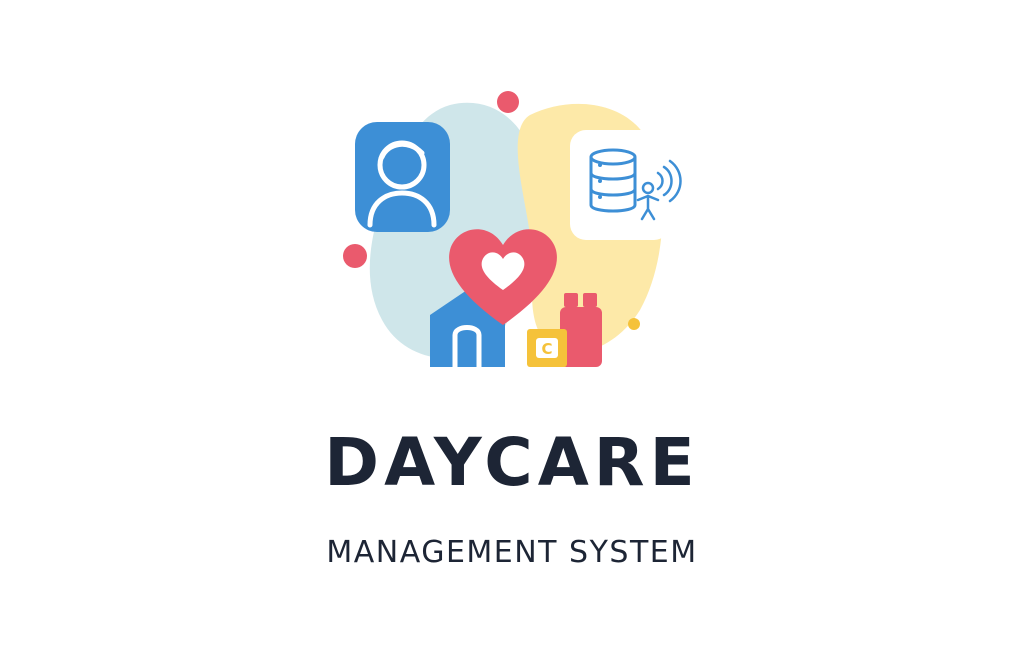  I want to click on app-subtitle: MANAGEMENT SYSTEM, so click(512, 552).